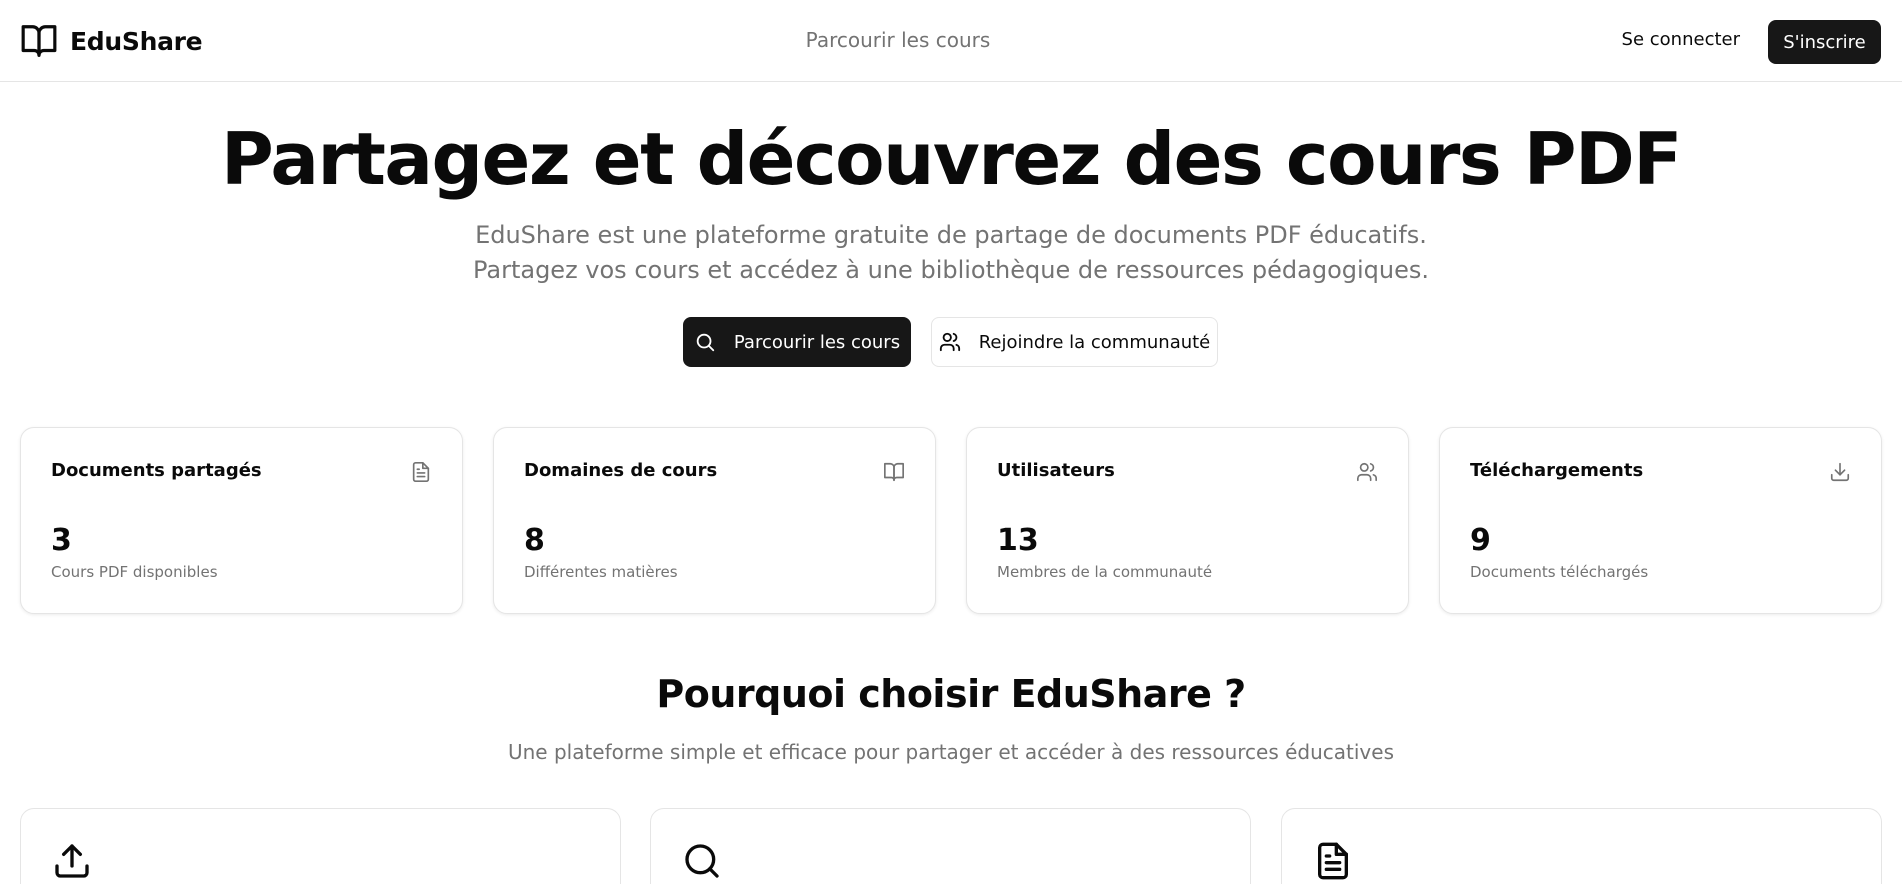 The height and width of the screenshot is (884, 1902). Describe the element at coordinates (817, 342) in the screenshot. I see `browse-courses-label: Parcourir les cours` at that location.